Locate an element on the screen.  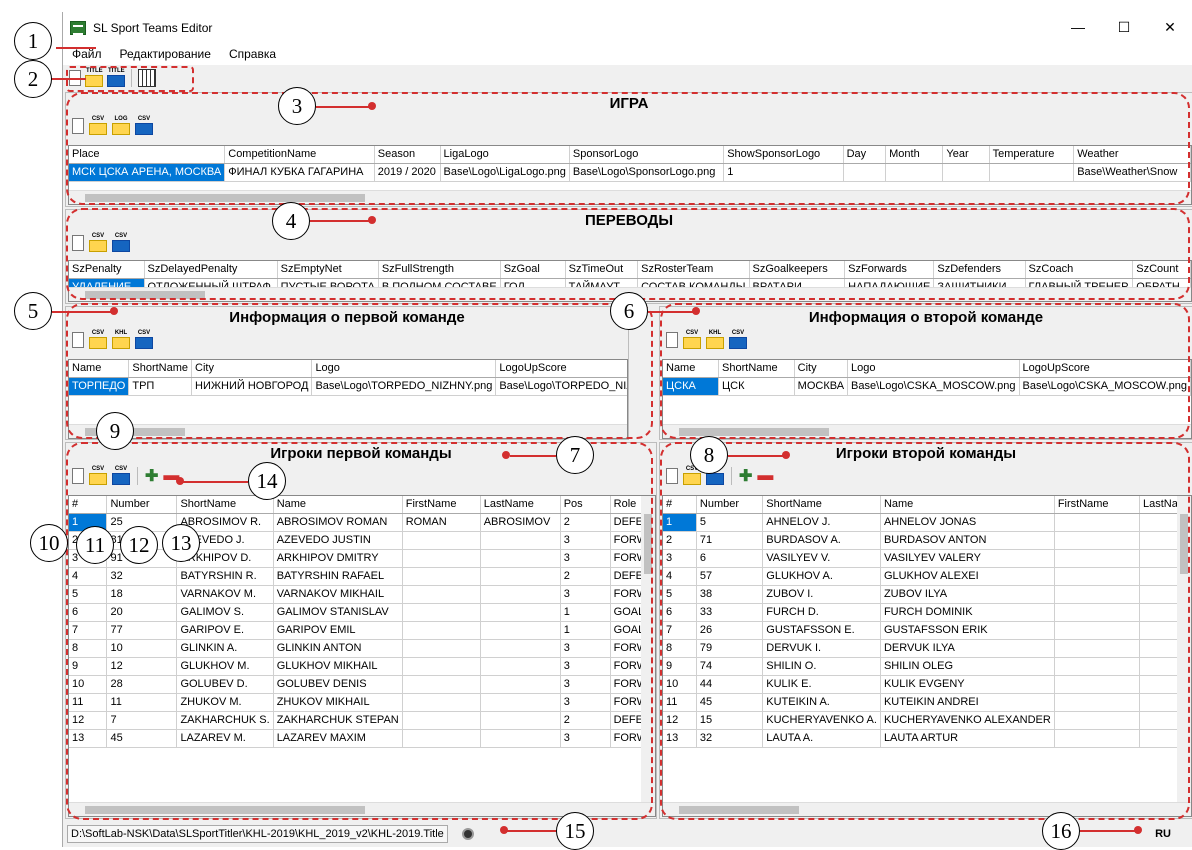
table-row: 13 32 LAUTA A. LAUTA ARTUR is located at coordinates (927, 738).